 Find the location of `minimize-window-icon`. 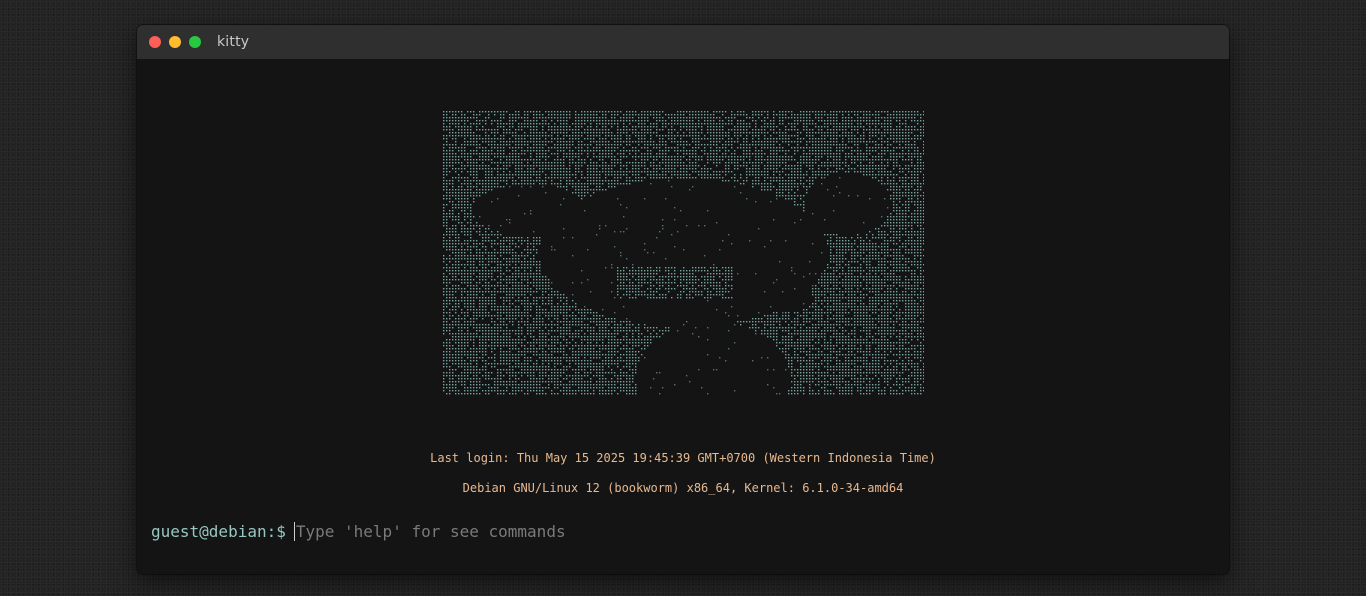

minimize-window-icon is located at coordinates (175, 42).